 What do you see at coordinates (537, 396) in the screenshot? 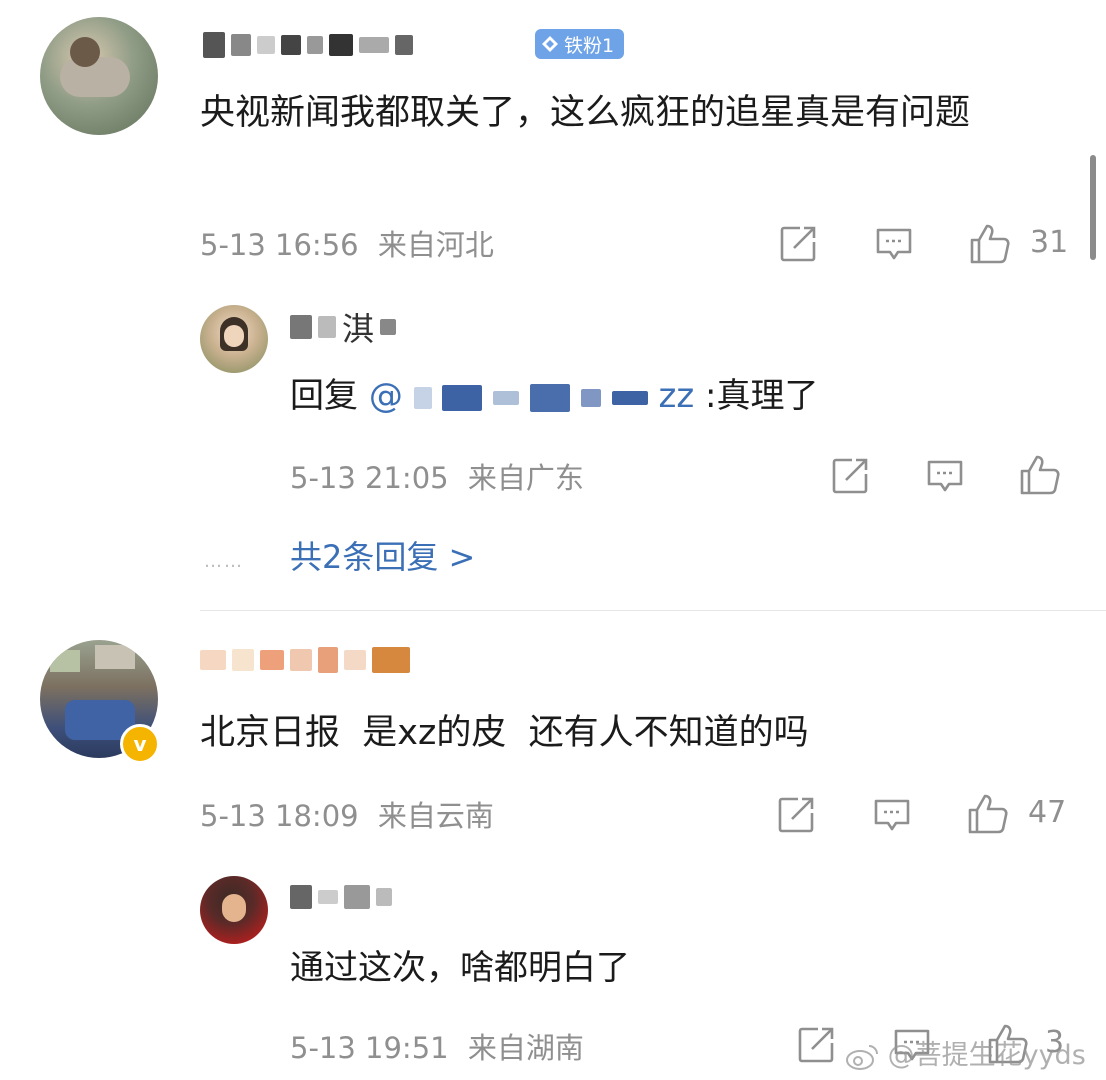
I see `mention-link: @ zz` at bounding box center [537, 396].